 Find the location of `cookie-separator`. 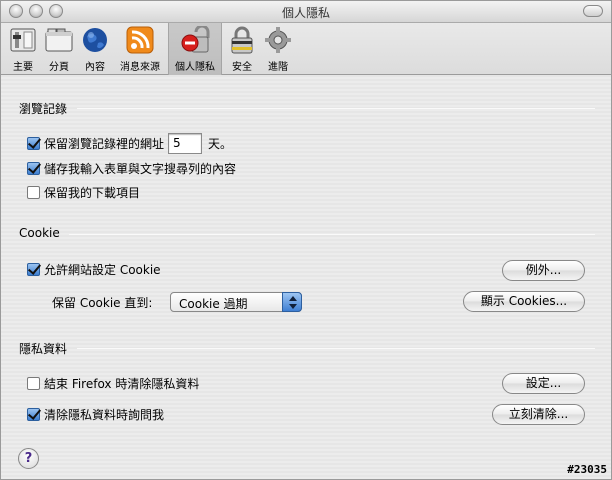

cookie-separator is located at coordinates (332, 234).